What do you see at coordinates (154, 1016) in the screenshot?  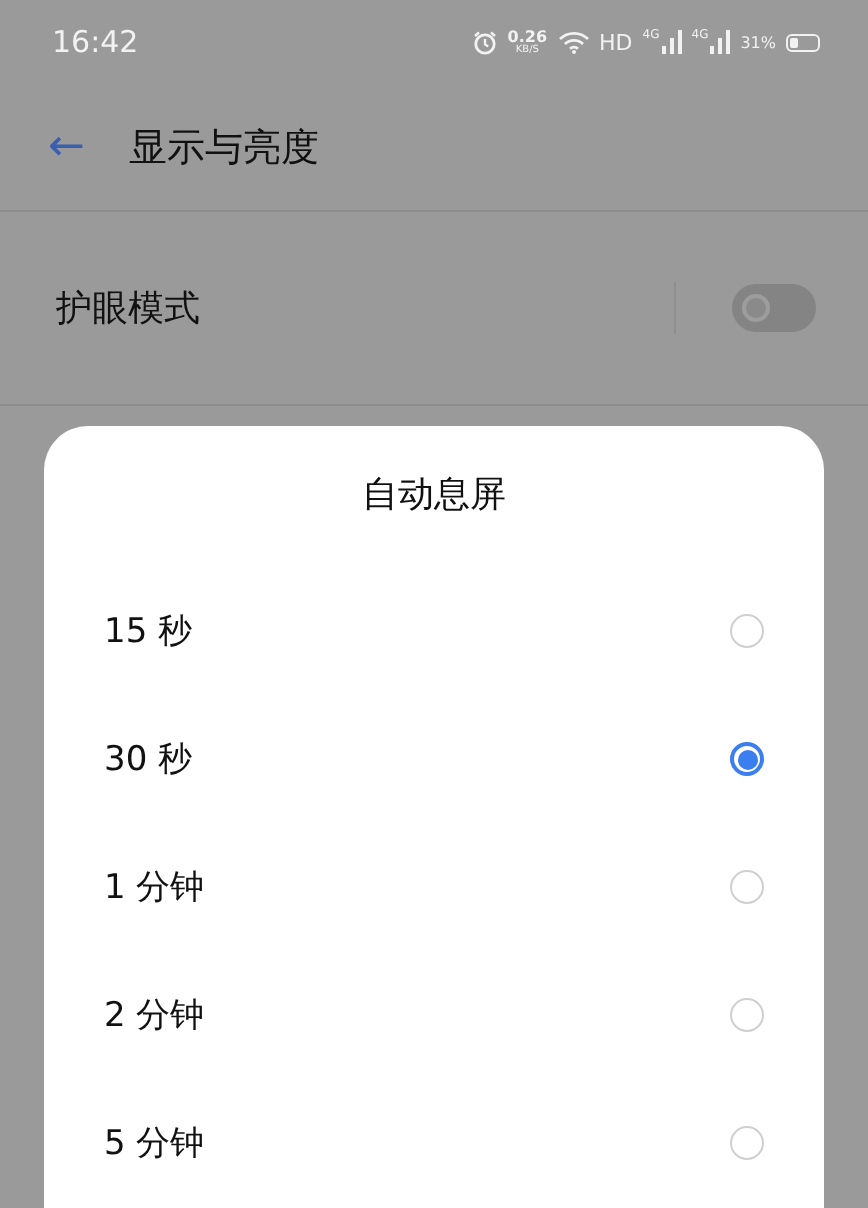 I see `option-label: 2 分钟` at bounding box center [154, 1016].